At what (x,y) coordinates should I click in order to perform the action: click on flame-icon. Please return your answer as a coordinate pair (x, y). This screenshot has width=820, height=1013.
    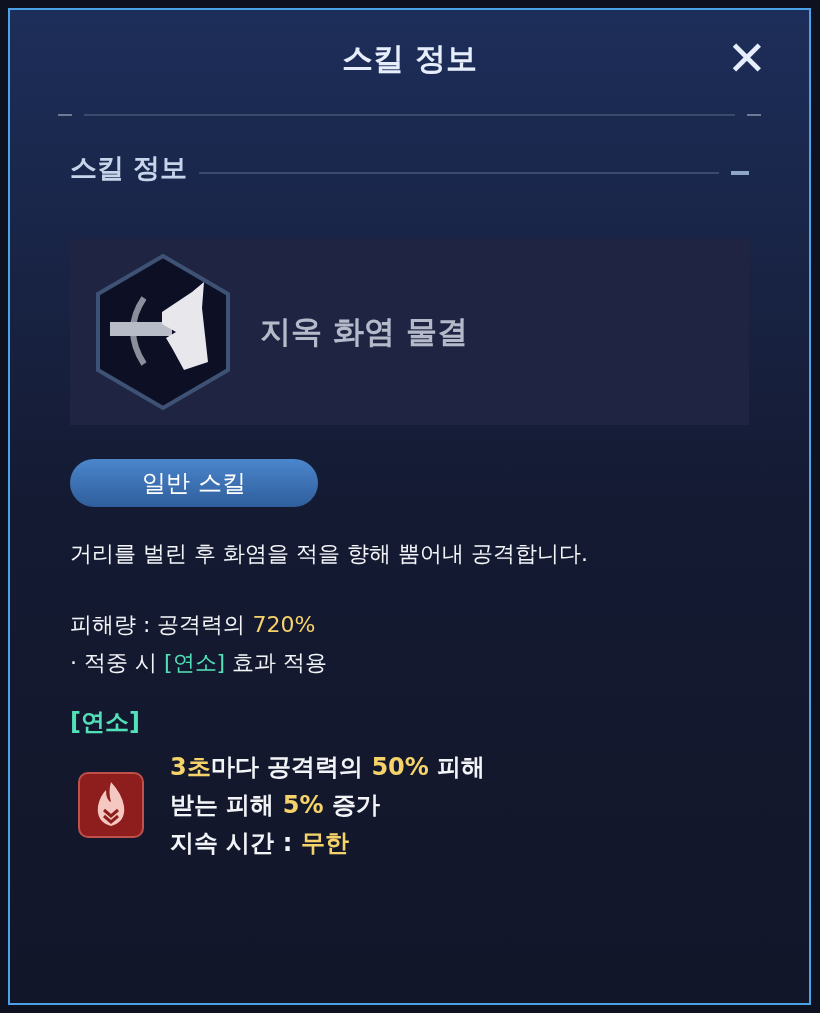
    Looking at the image, I should click on (111, 804).